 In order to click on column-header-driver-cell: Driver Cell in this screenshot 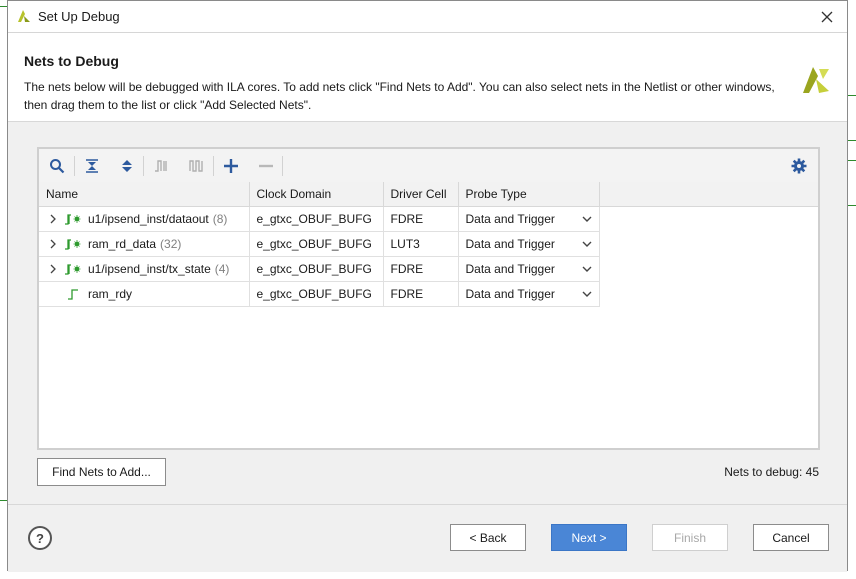, I will do `click(421, 194)`.